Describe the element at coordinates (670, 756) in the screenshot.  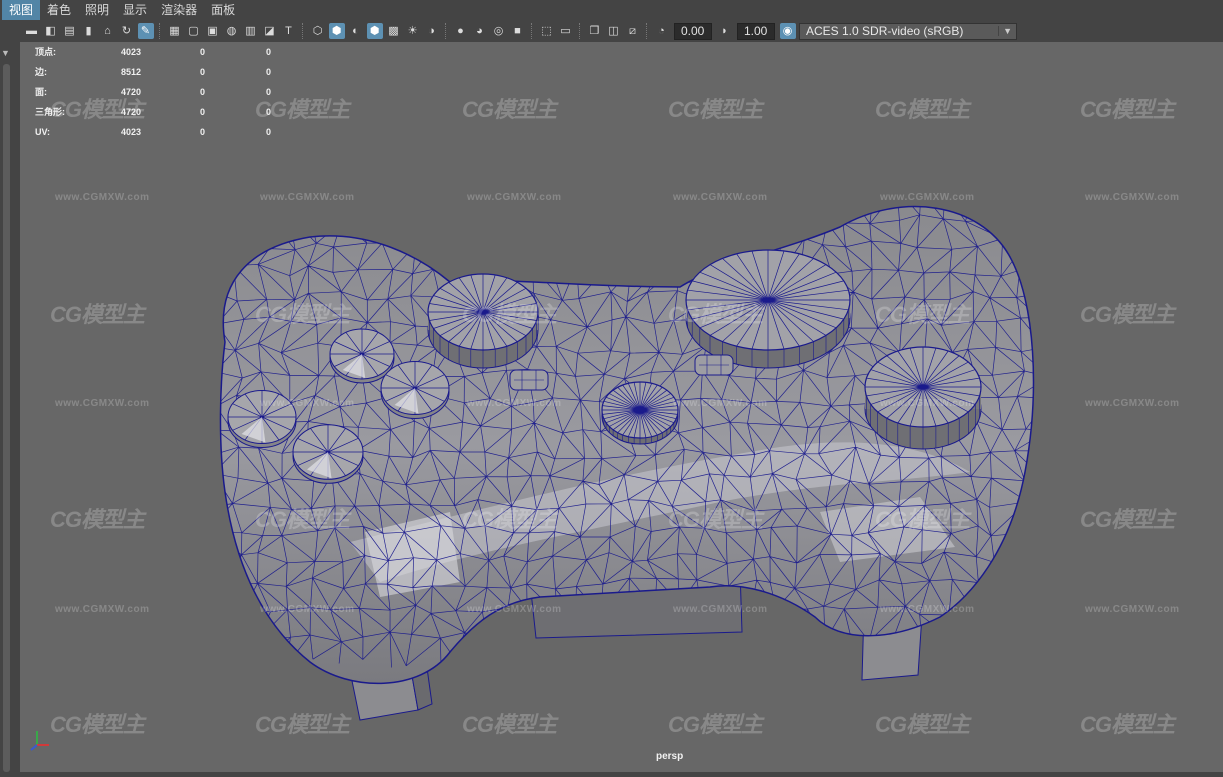
I see `camera-name-label: persp` at that location.